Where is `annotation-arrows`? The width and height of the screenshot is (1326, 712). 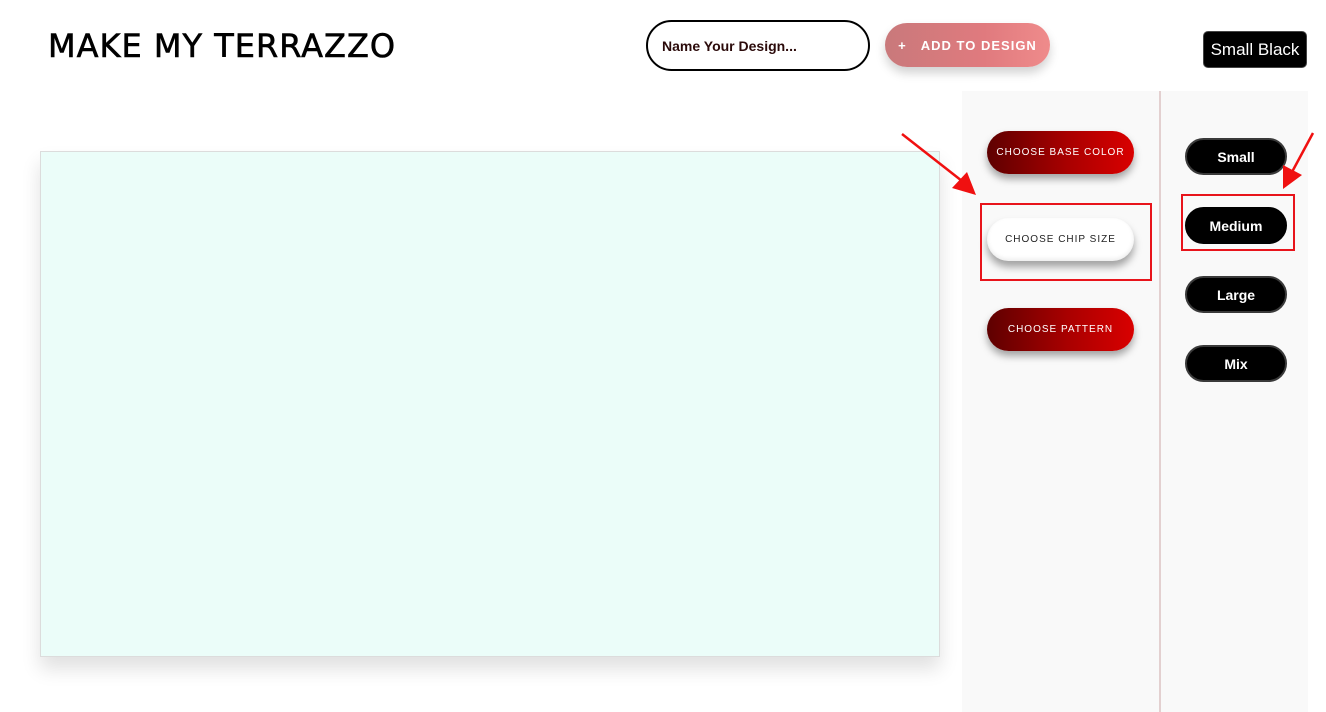 annotation-arrows is located at coordinates (1108, 163).